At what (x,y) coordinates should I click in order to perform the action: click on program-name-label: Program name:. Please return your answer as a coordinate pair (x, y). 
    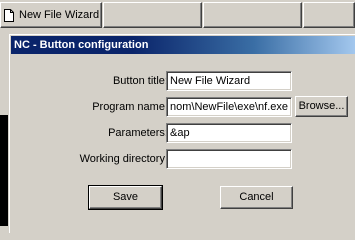
    Looking at the image, I should click on (130, 107).